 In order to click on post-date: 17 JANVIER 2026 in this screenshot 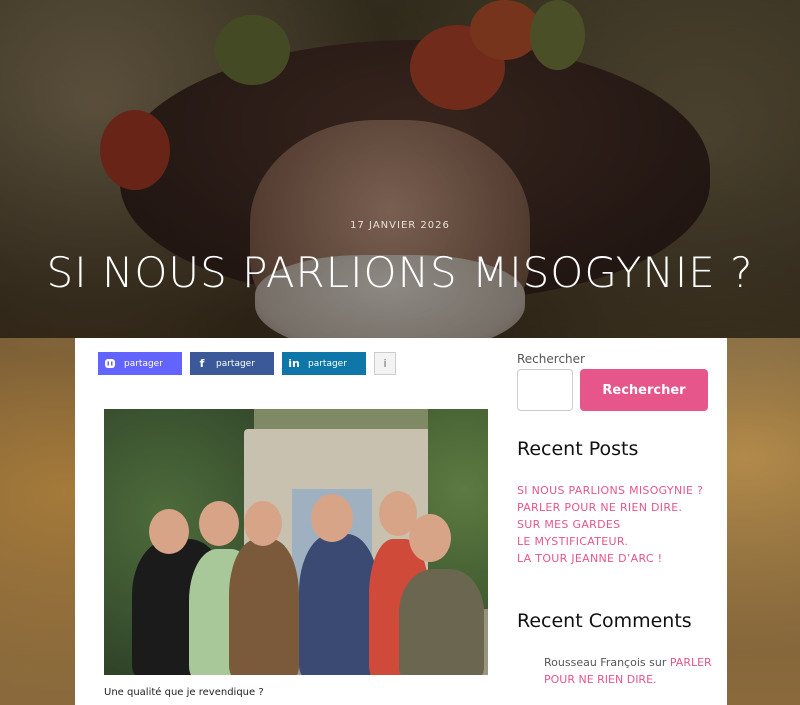, I will do `click(400, 225)`.